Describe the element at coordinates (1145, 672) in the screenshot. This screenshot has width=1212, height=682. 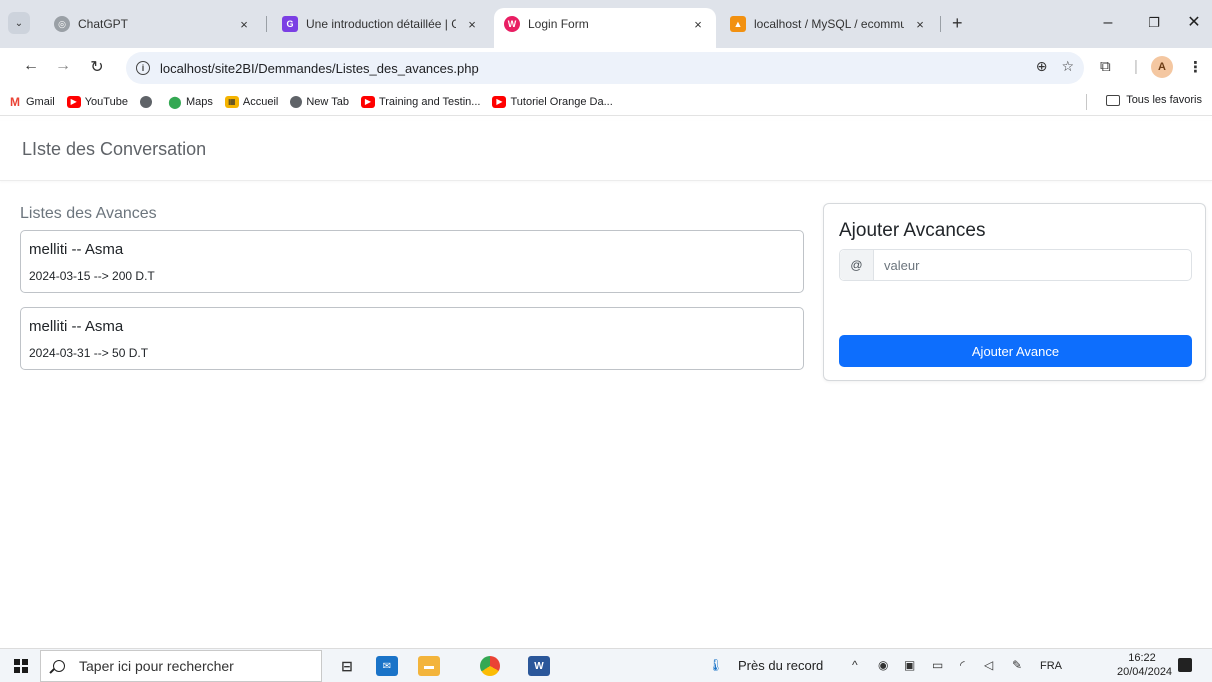
I see `clock-date: 20/04/2024` at that location.